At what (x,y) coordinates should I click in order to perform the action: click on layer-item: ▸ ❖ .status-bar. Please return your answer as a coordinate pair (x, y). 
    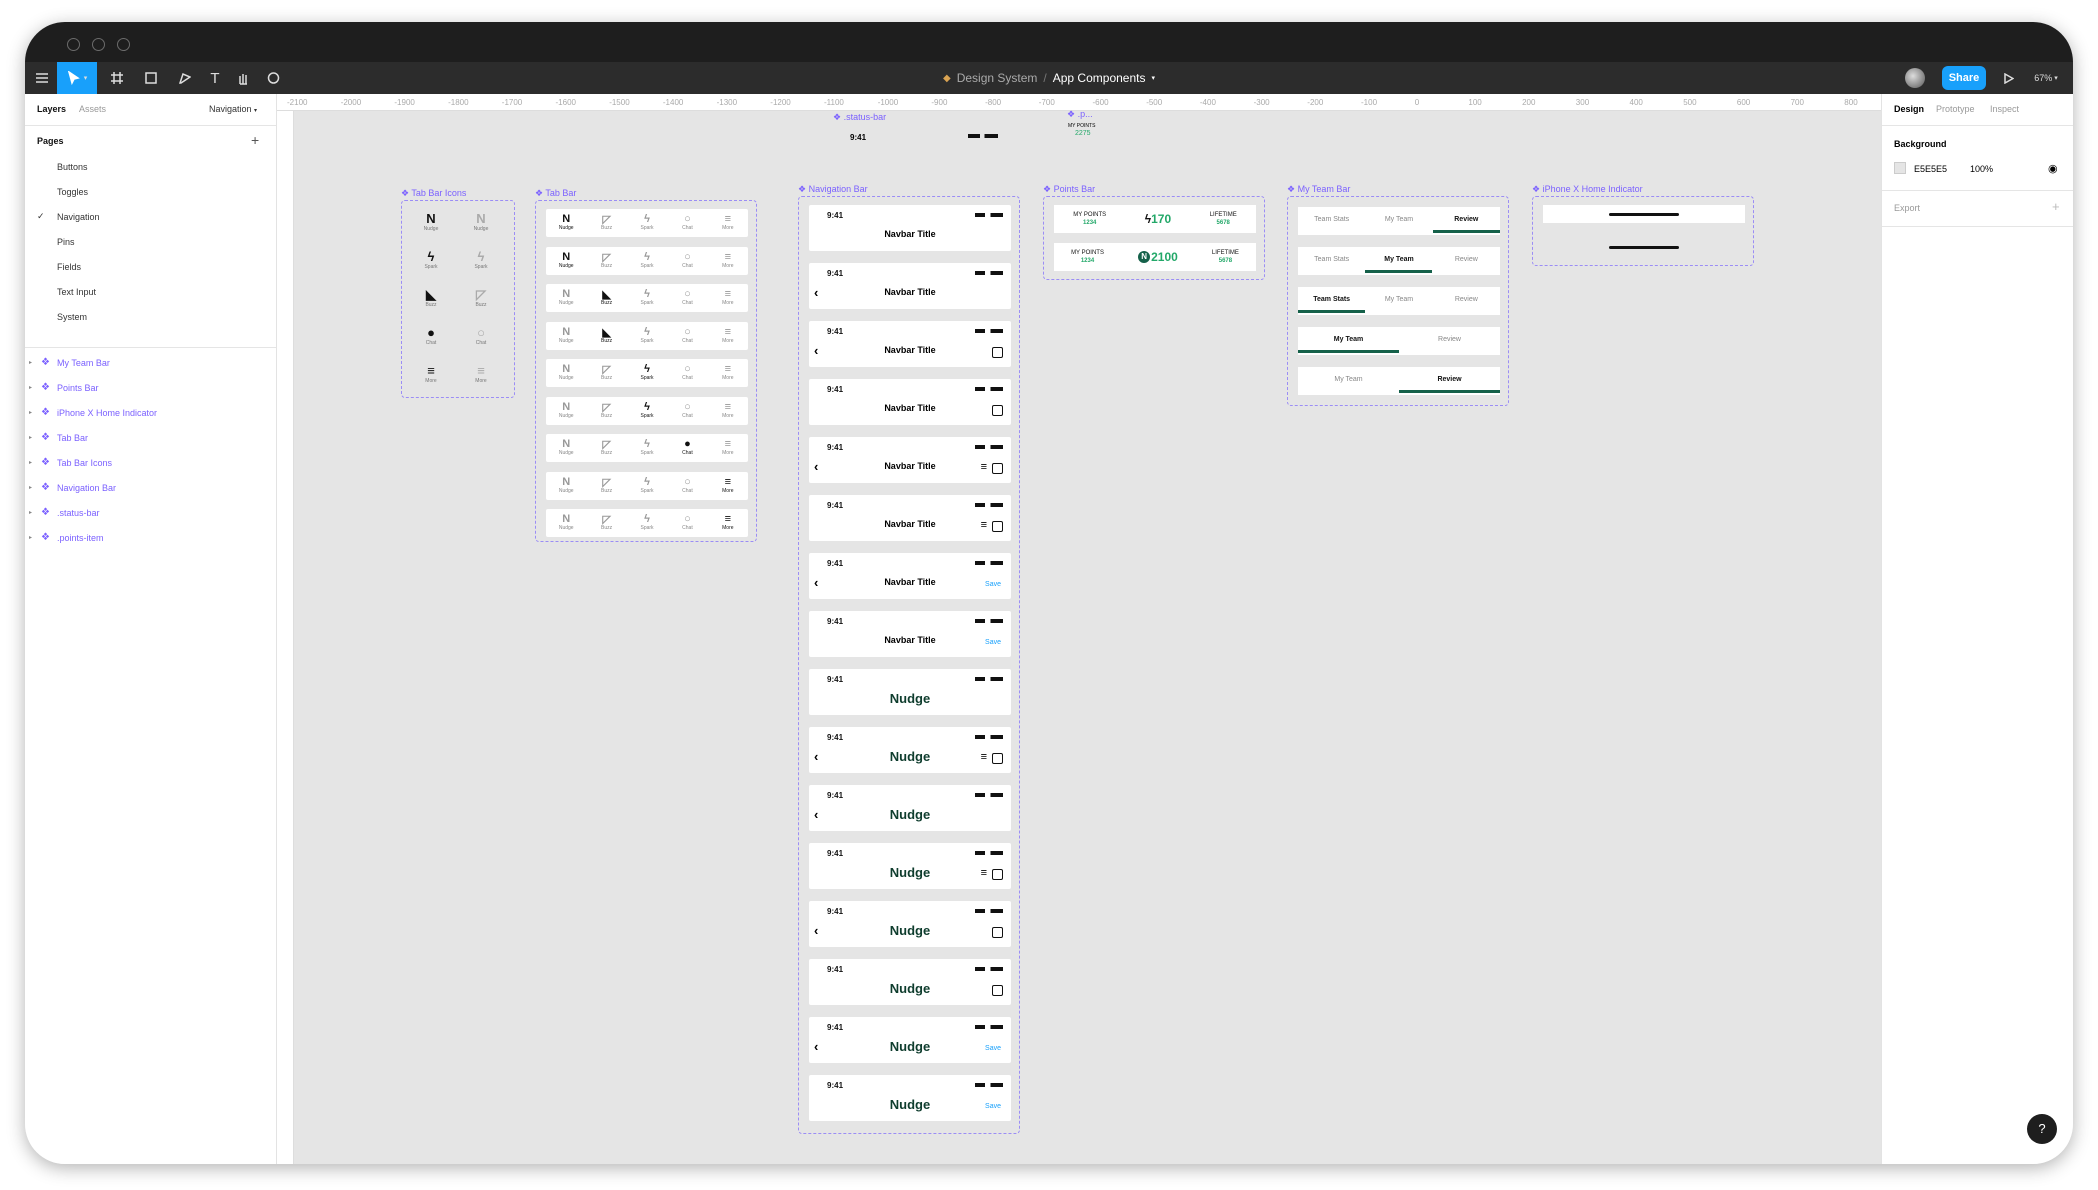
    Looking at the image, I should click on (151, 512).